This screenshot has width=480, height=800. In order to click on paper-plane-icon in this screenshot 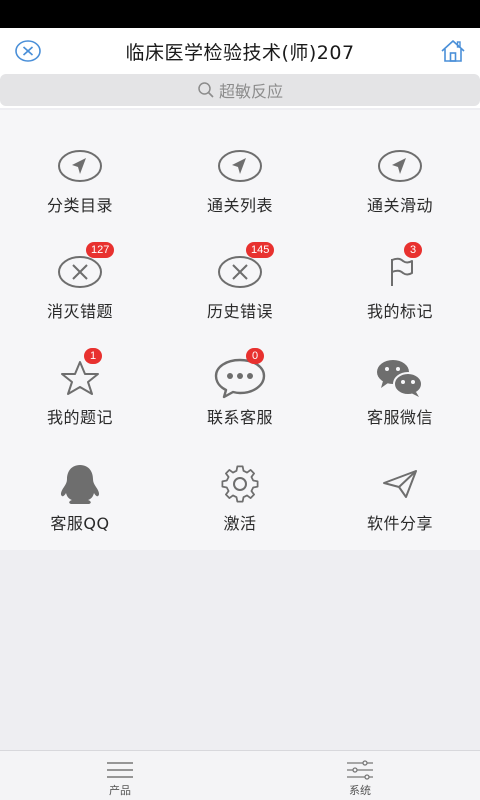, I will do `click(400, 484)`.